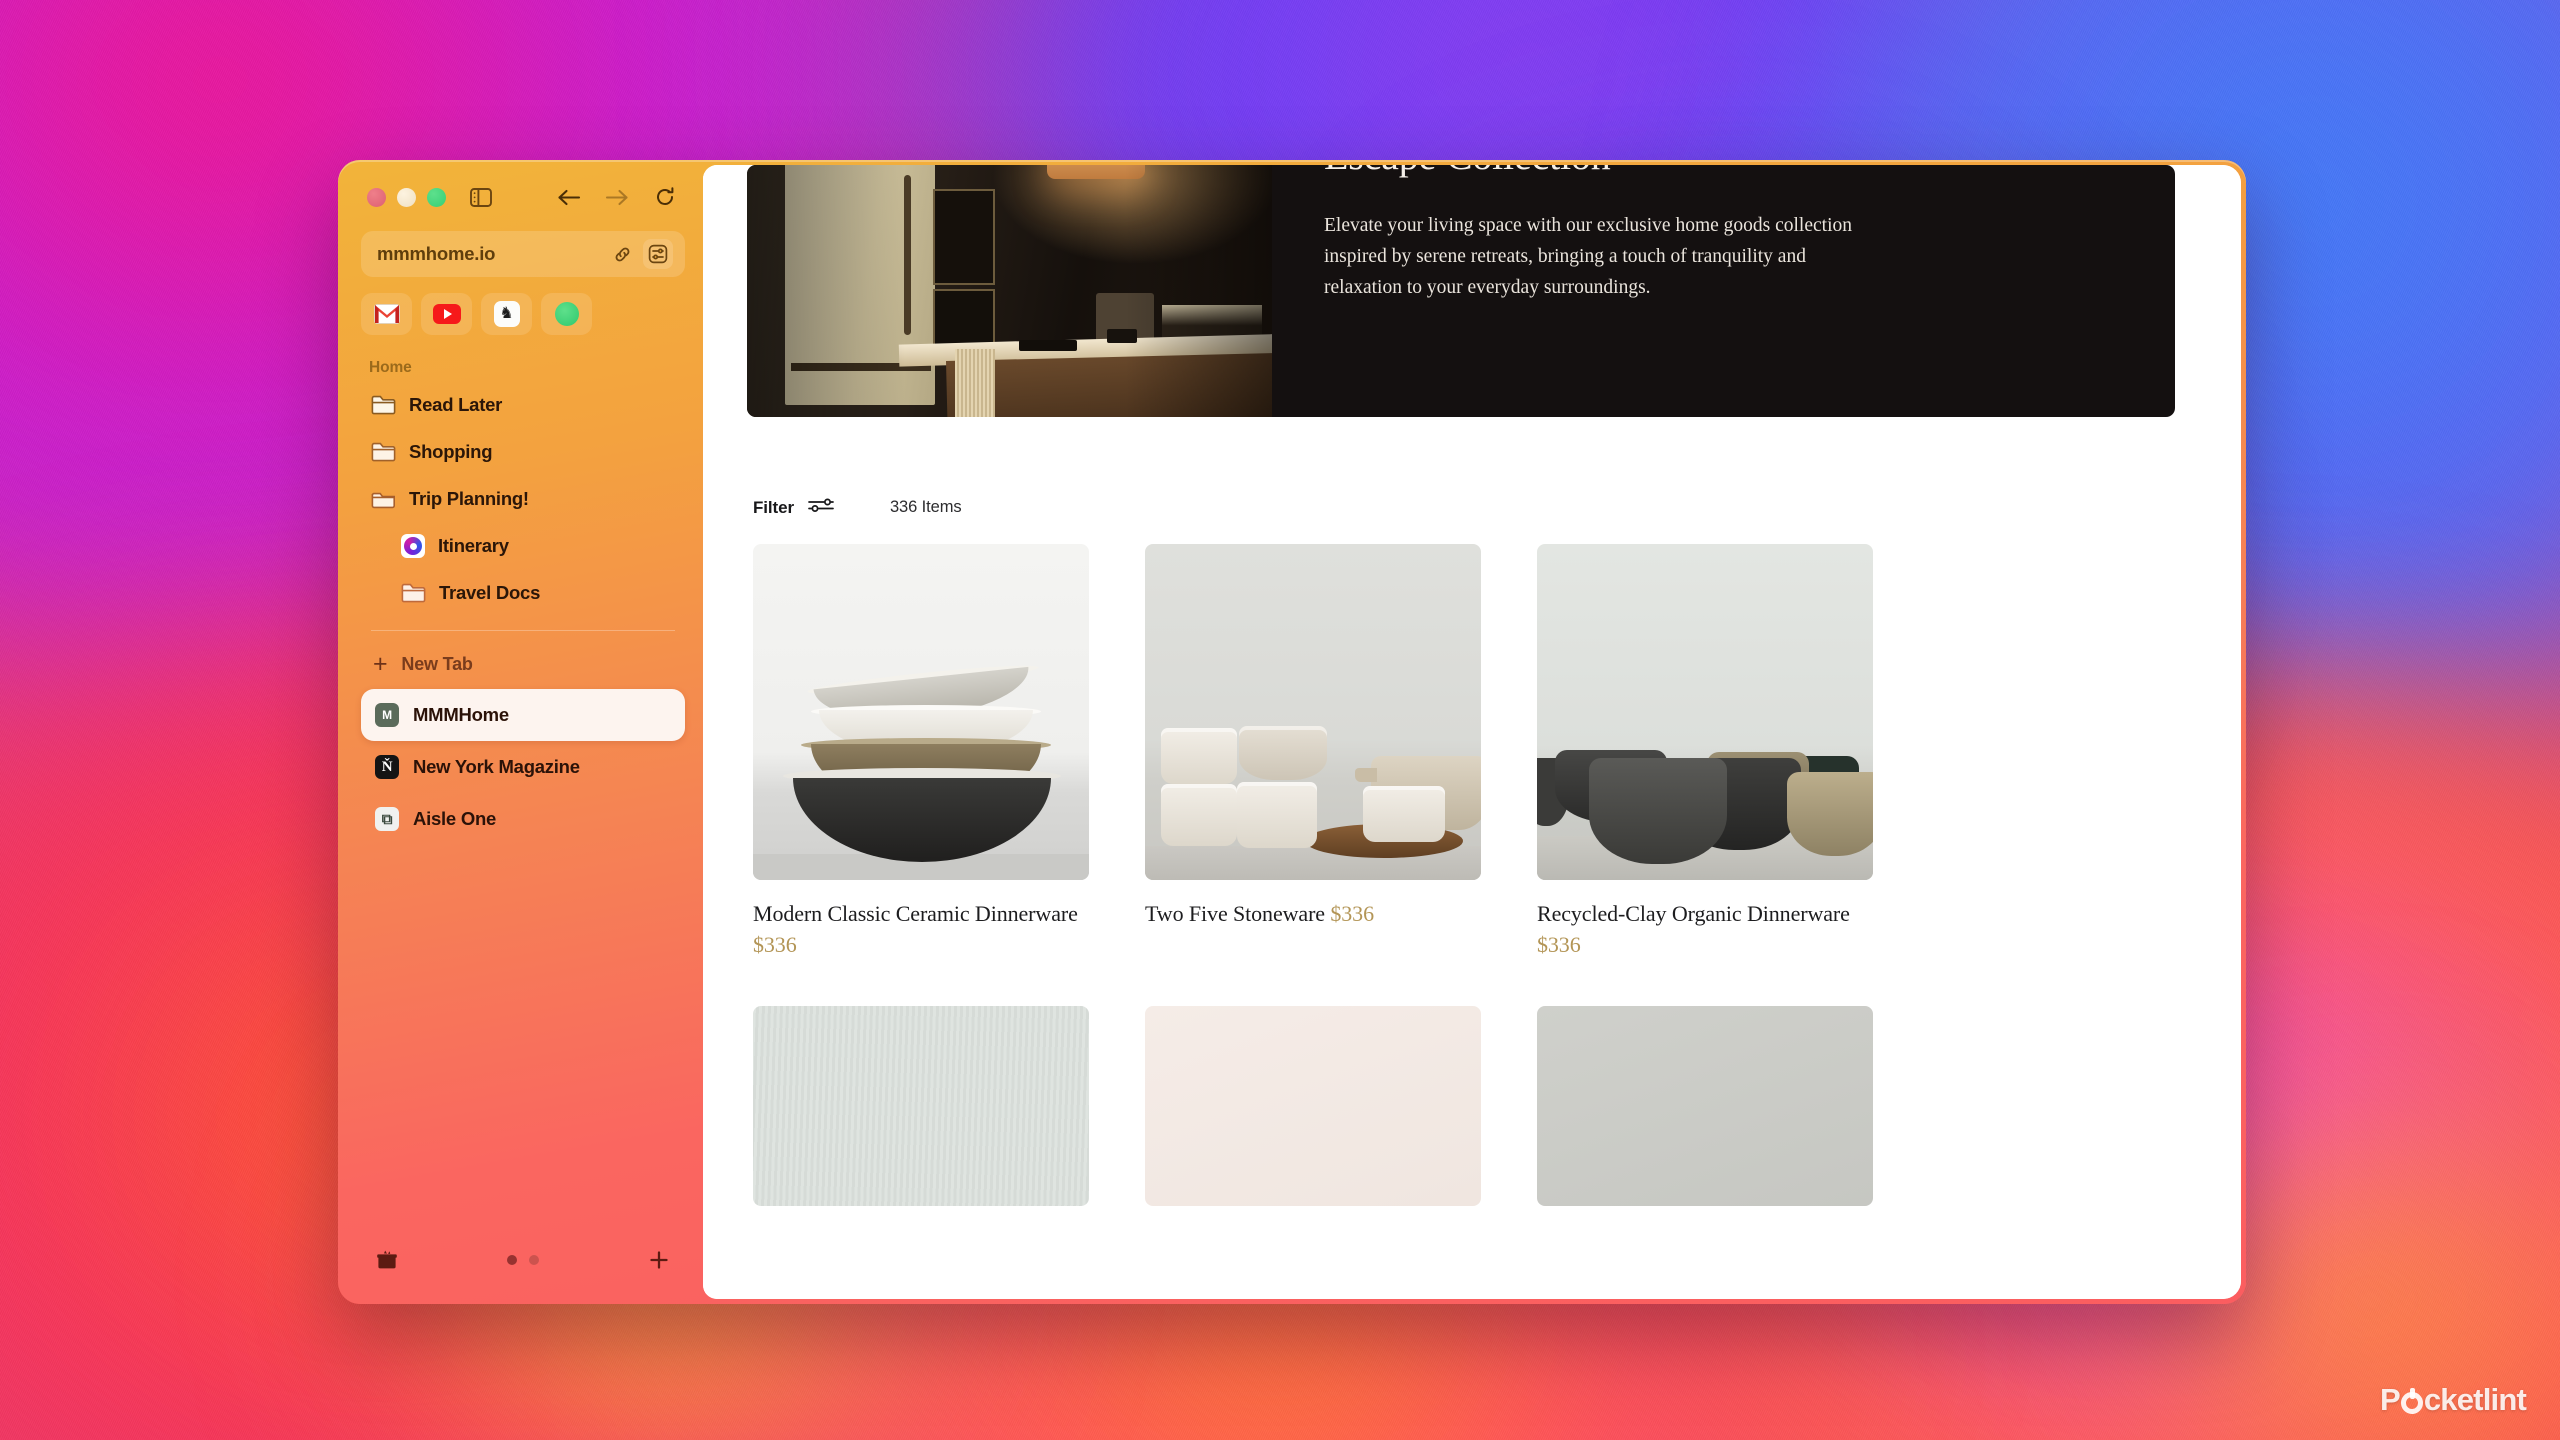 This screenshot has width=2560, height=1440. Describe the element at coordinates (451, 451) in the screenshot. I see `folder-label: Shopping` at that location.